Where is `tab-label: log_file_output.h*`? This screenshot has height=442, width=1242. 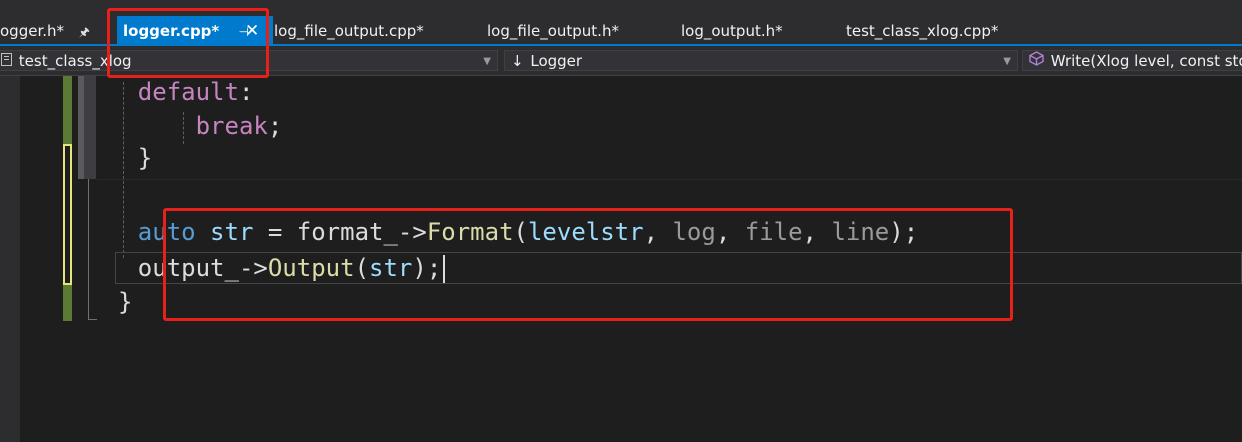
tab-label: log_file_output.h* is located at coordinates (553, 31).